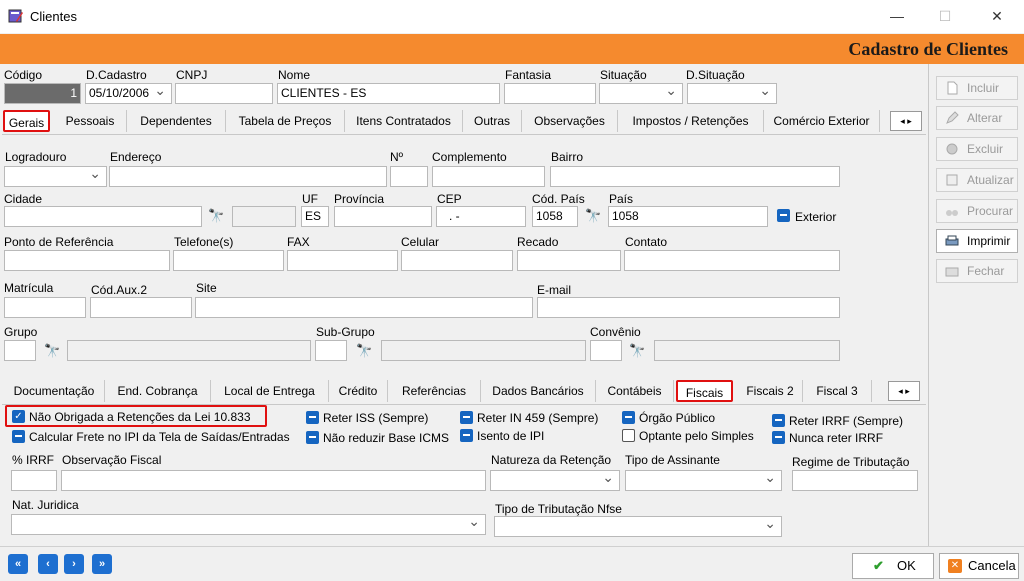 The image size is (1024, 581). What do you see at coordinates (822, 121) in the screenshot?
I see `tab-comercio-exterior: Comércio Exterior` at bounding box center [822, 121].